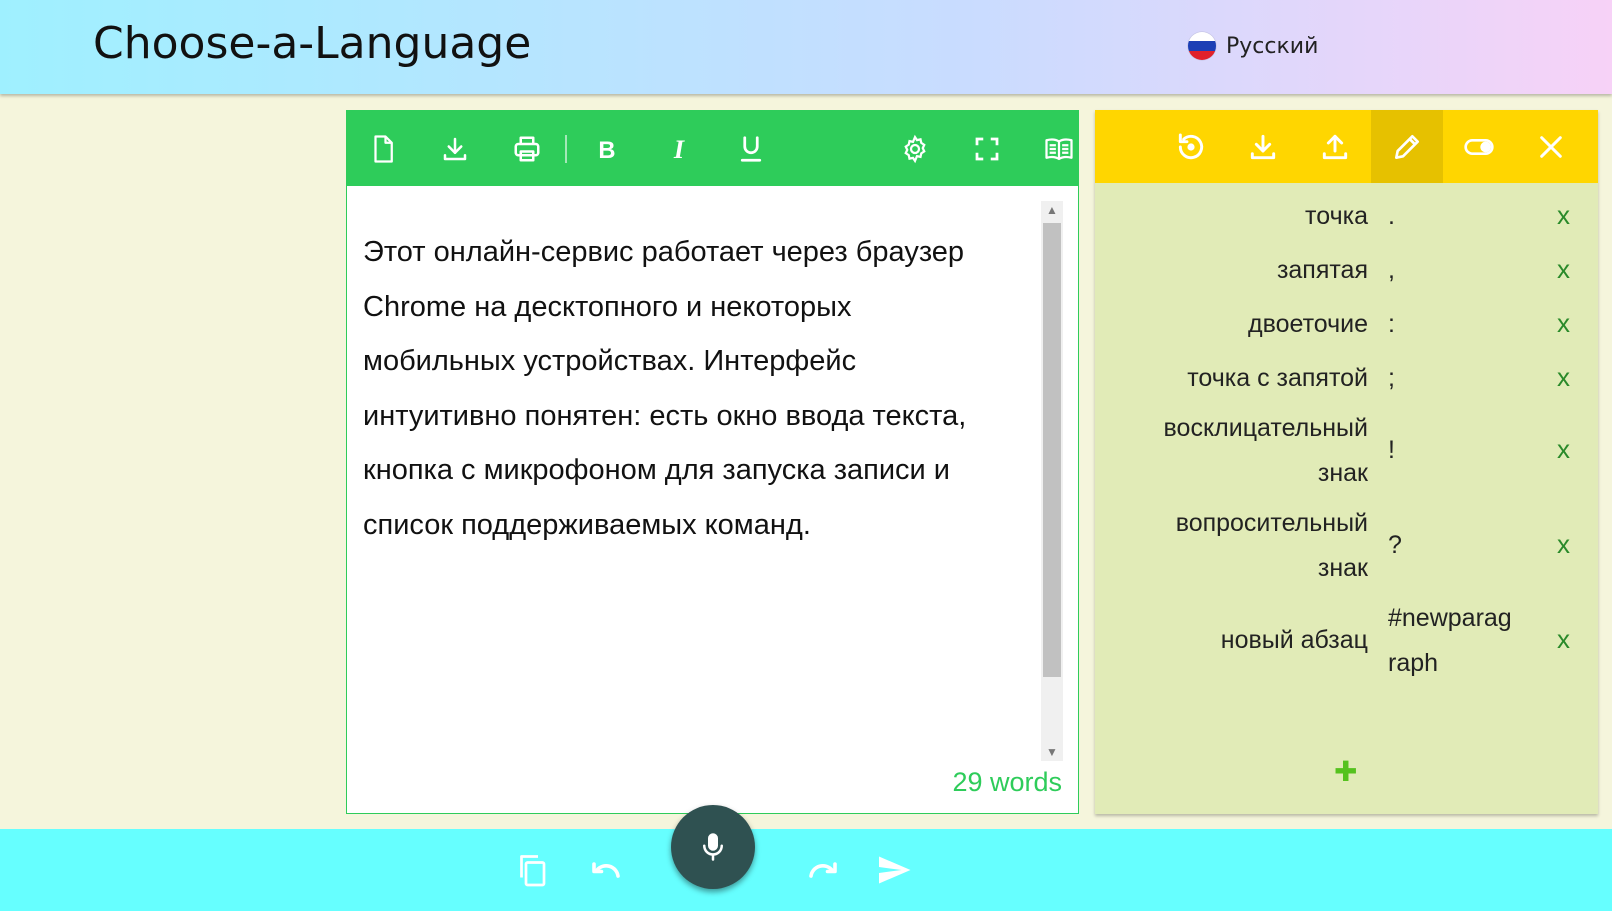  Describe the element at coordinates (657, 470) in the screenshot. I see `text-line: кнопка с микрофоном для запуска записи и` at that location.